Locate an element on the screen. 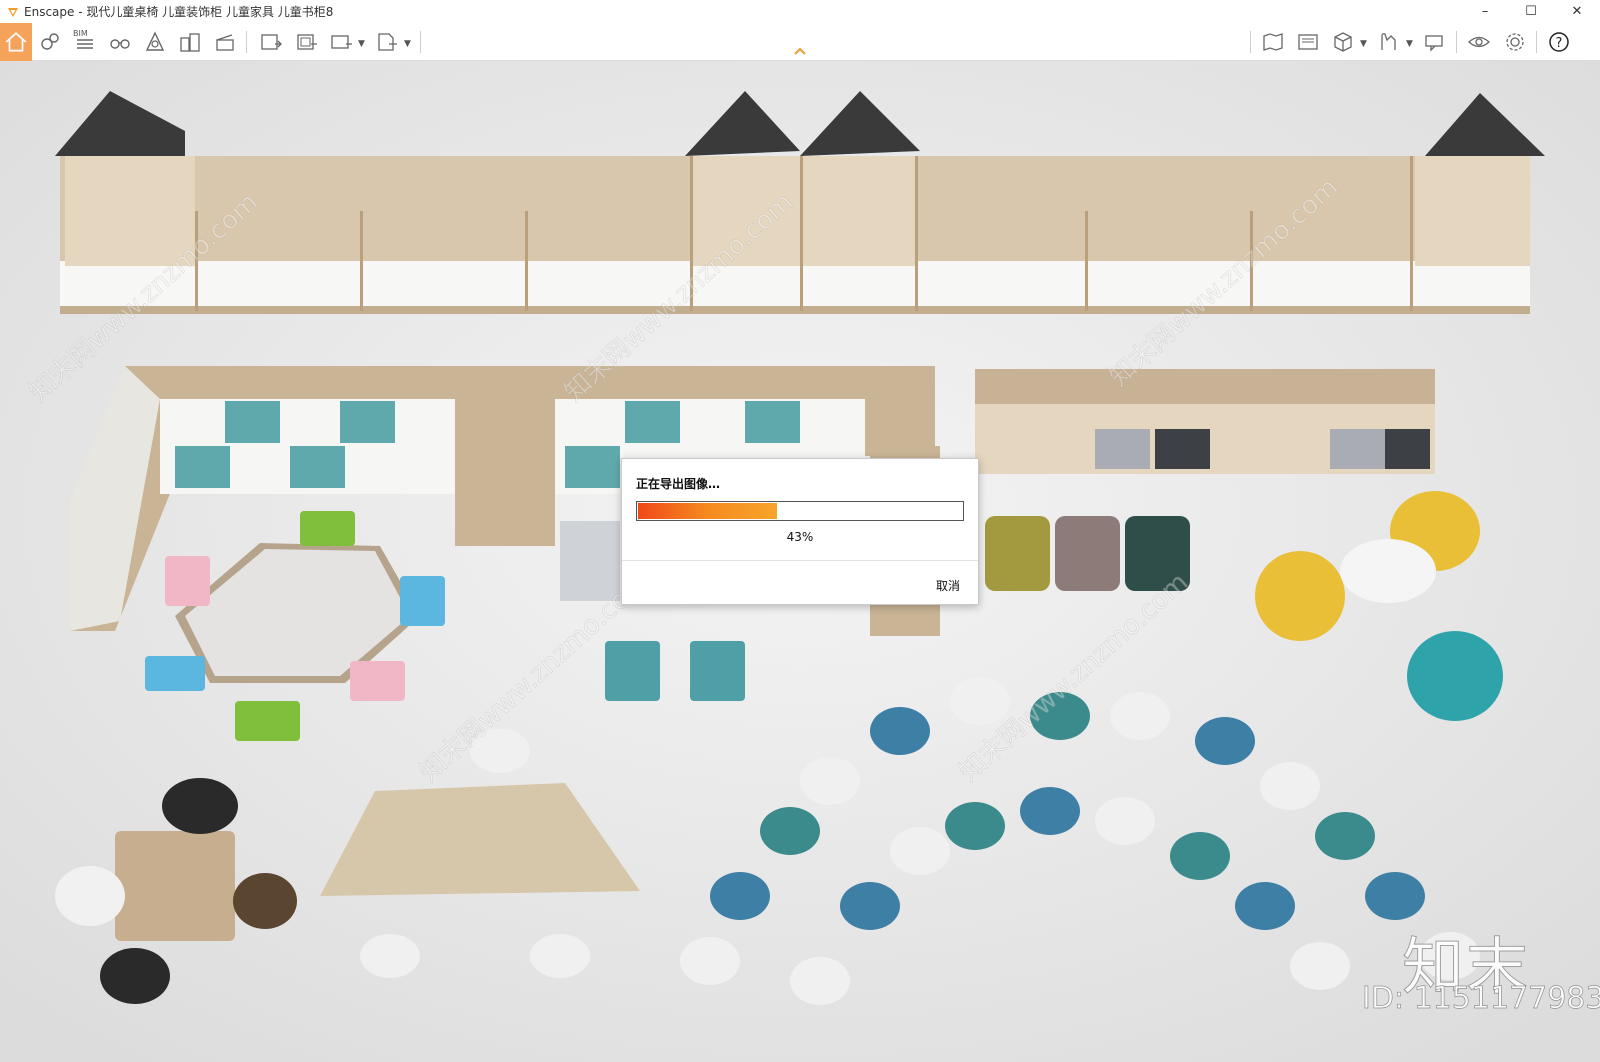 This screenshot has width=1600, height=1062. visual-settings-button is located at coordinates (1479, 42).